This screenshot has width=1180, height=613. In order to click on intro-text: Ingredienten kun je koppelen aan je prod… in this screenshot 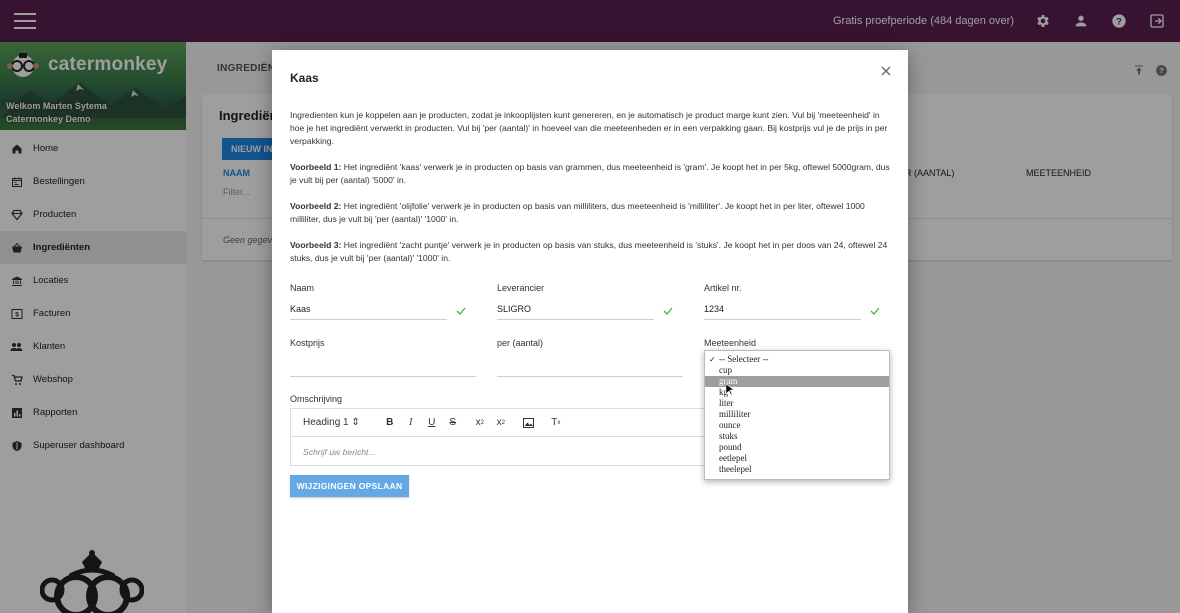, I will do `click(589, 128)`.